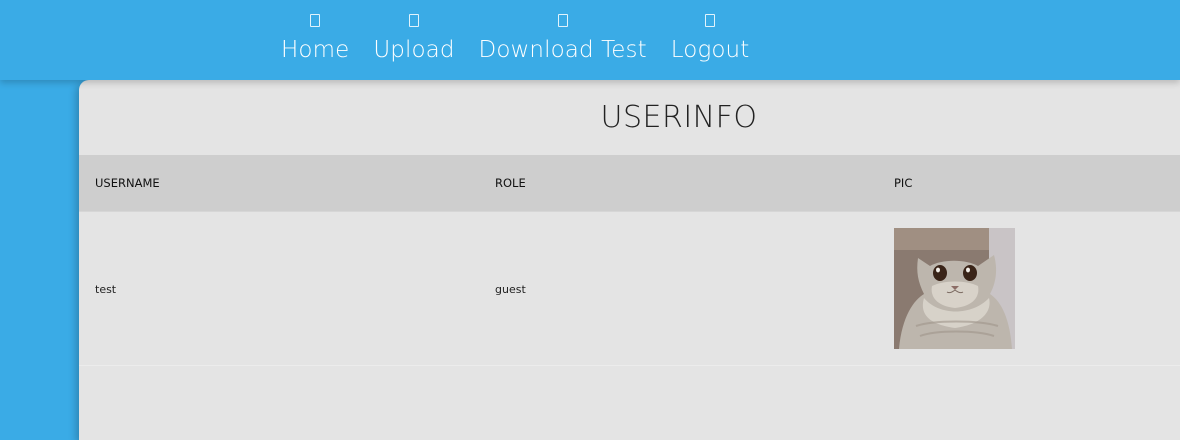 This screenshot has height=440, width=1180. I want to click on nav-label-logout: Logout, so click(710, 50).